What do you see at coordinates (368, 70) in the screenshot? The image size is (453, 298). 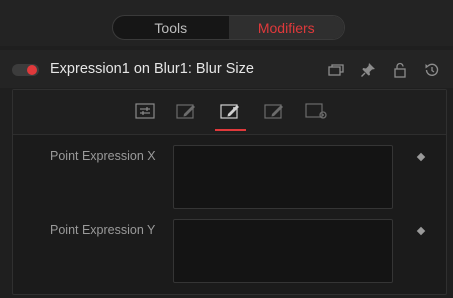 I see `pin-icon` at bounding box center [368, 70].